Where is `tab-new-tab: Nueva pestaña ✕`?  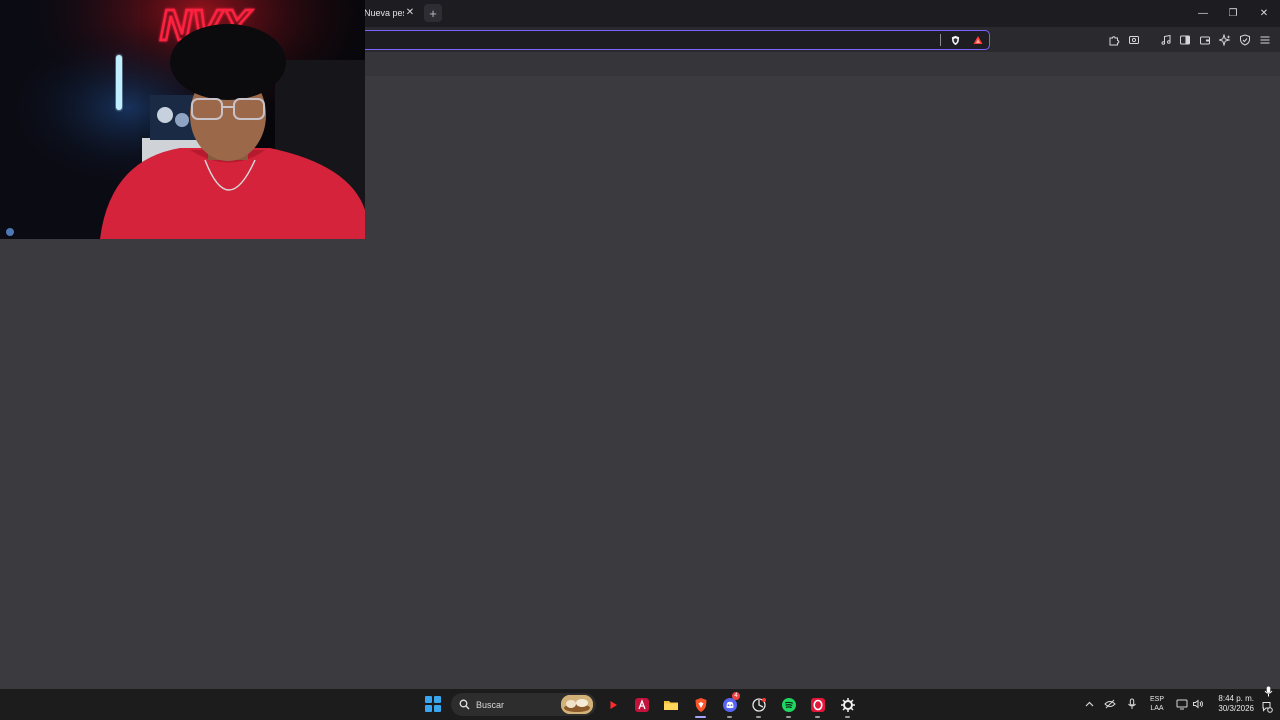
tab-new-tab: Nueva pestaña ✕ is located at coordinates (388, 13).